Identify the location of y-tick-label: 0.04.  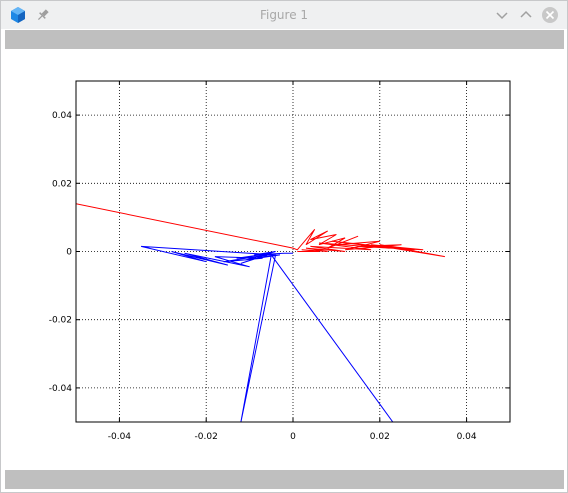
(62, 116).